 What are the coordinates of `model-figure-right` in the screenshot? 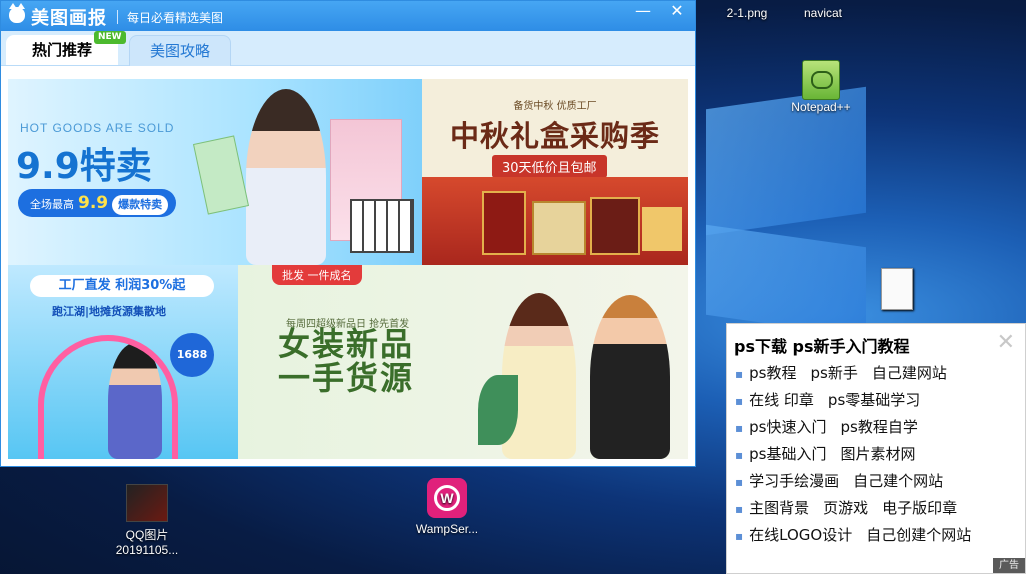 It's located at (630, 377).